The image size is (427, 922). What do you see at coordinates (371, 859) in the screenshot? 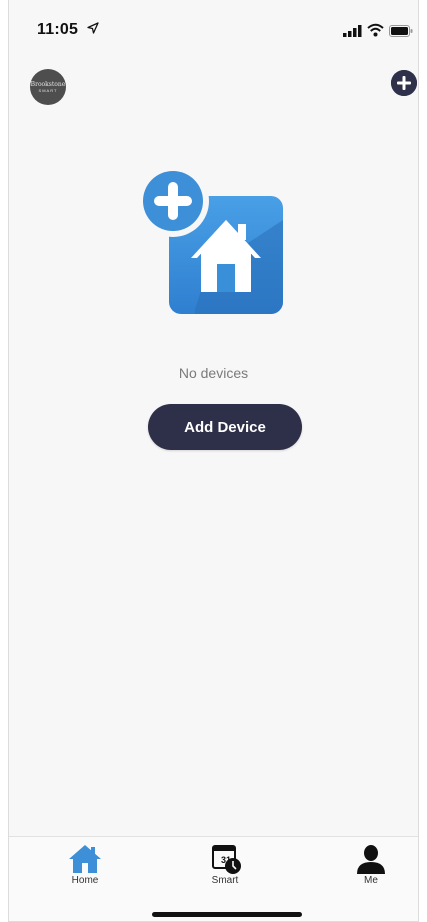
I see `person-icon` at bounding box center [371, 859].